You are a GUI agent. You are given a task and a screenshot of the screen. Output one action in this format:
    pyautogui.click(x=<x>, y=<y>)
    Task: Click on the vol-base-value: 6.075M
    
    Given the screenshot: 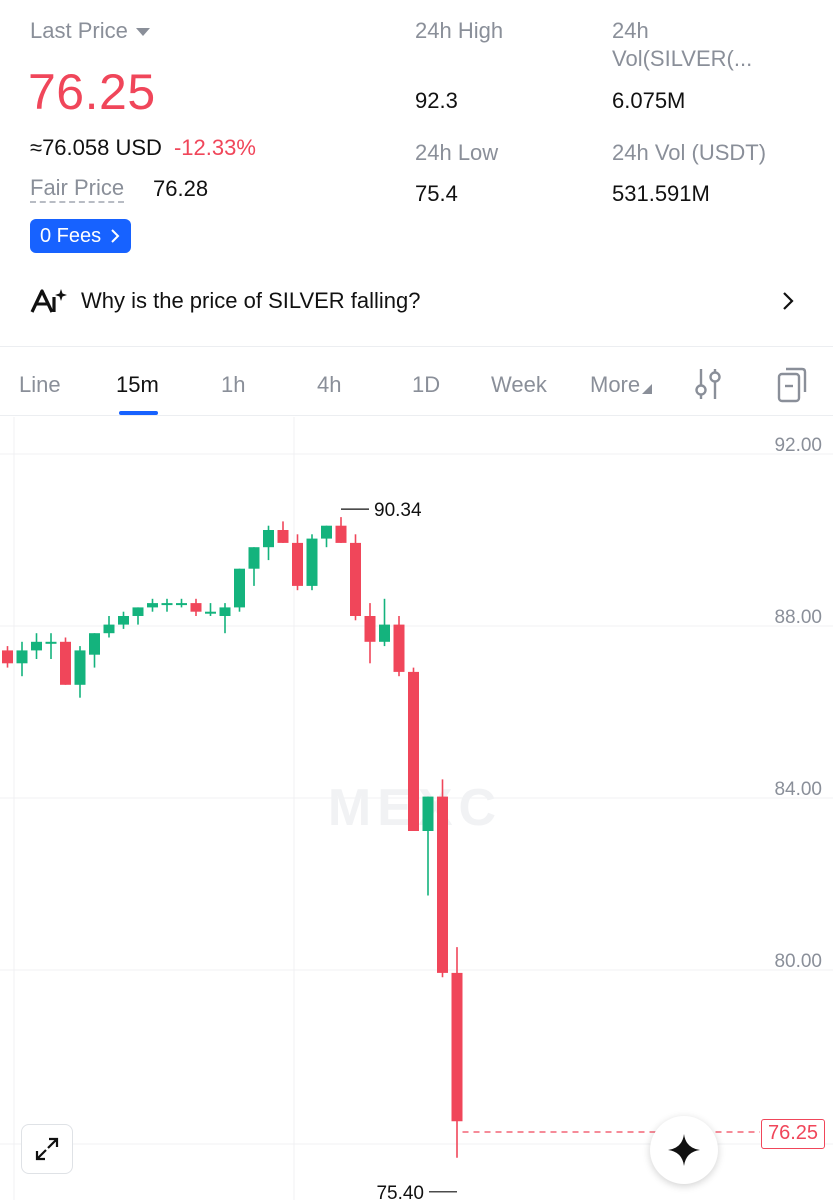 What is the action you would take?
    pyautogui.click(x=649, y=100)
    